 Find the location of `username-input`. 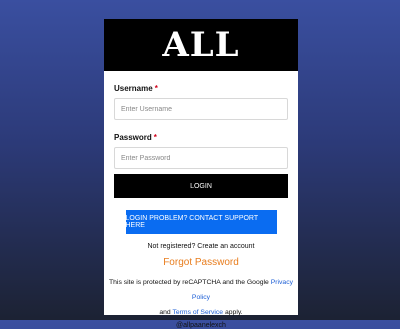

username-input is located at coordinates (201, 109).